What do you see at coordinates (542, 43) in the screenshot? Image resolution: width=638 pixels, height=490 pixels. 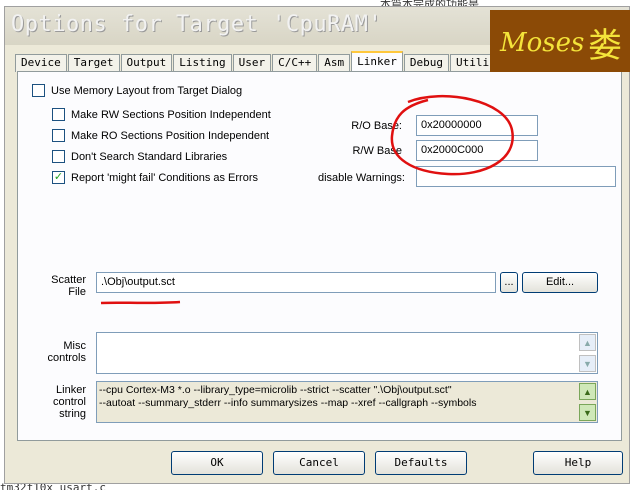 I see `logo-text: Moses` at bounding box center [542, 43].